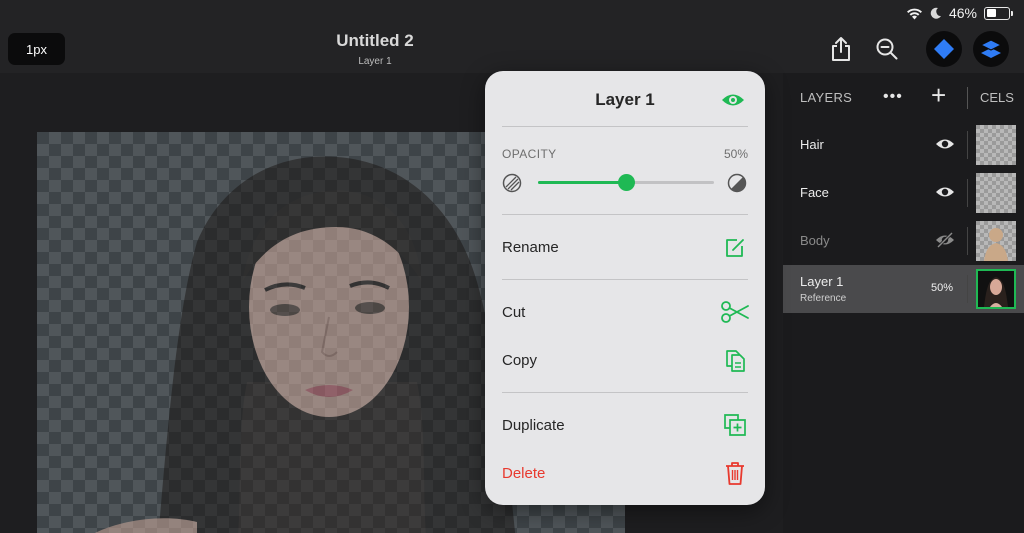 The height and width of the screenshot is (533, 1024). Describe the element at coordinates (823, 298) in the screenshot. I see `layer-subtitle: Reference` at that location.